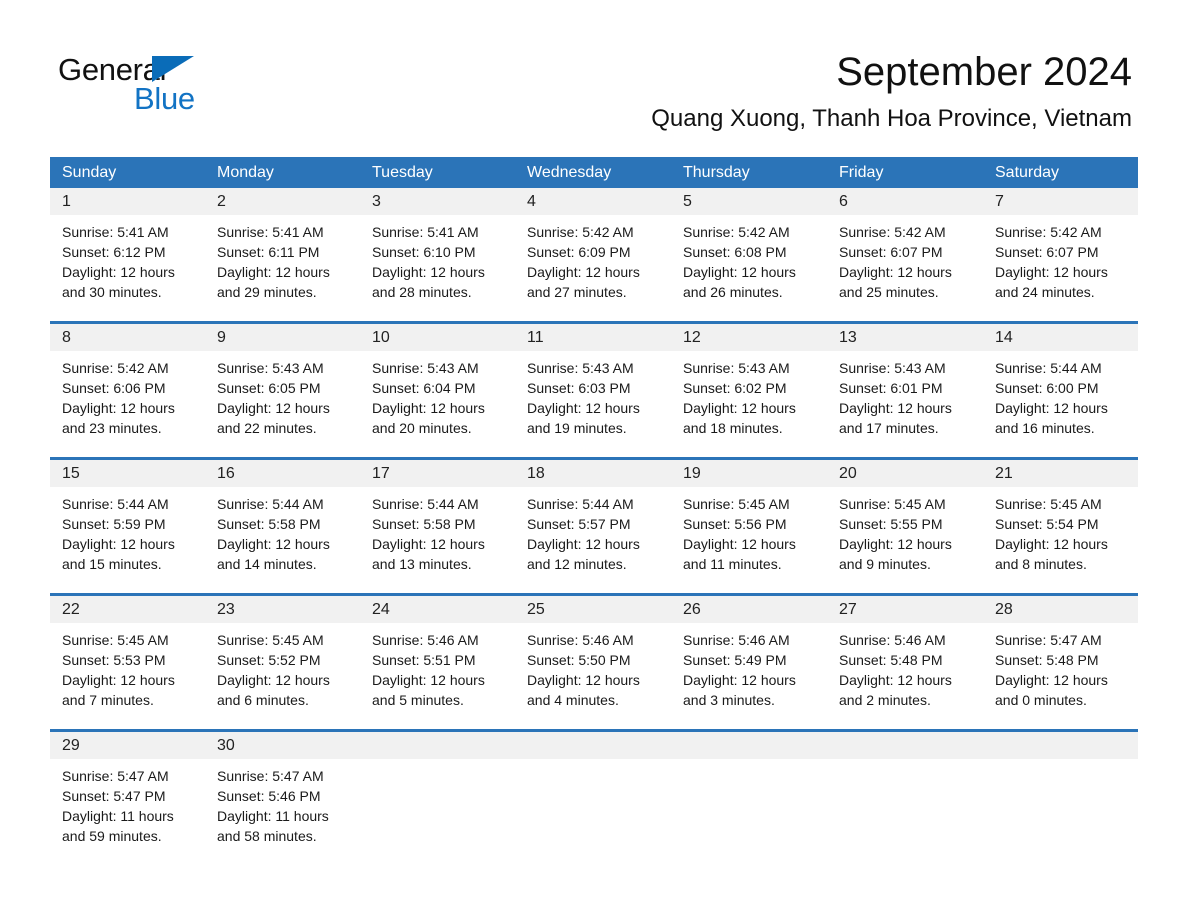  What do you see at coordinates (112, 292) in the screenshot?
I see `daylight-text-line2: and 30 minutes.` at bounding box center [112, 292].